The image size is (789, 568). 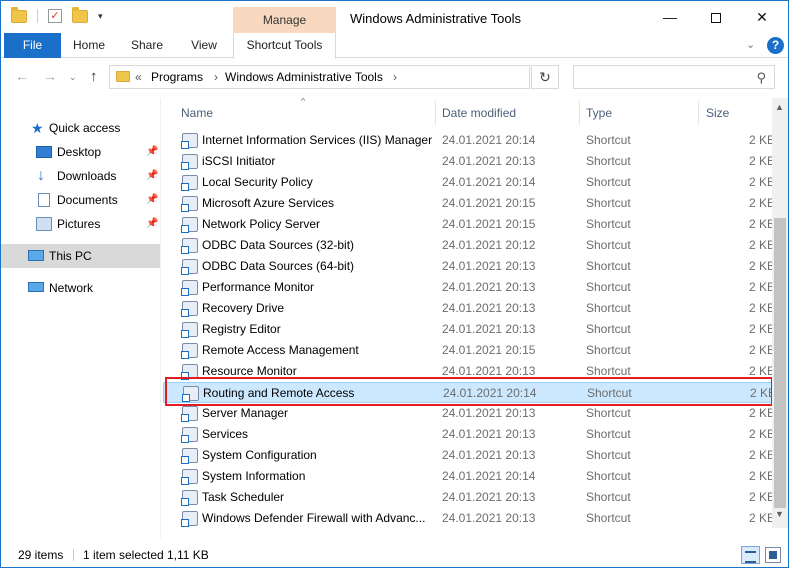 What do you see at coordinates (80, 200) in the screenshot?
I see `sidebar-item-documents: Documents 📌` at bounding box center [80, 200].